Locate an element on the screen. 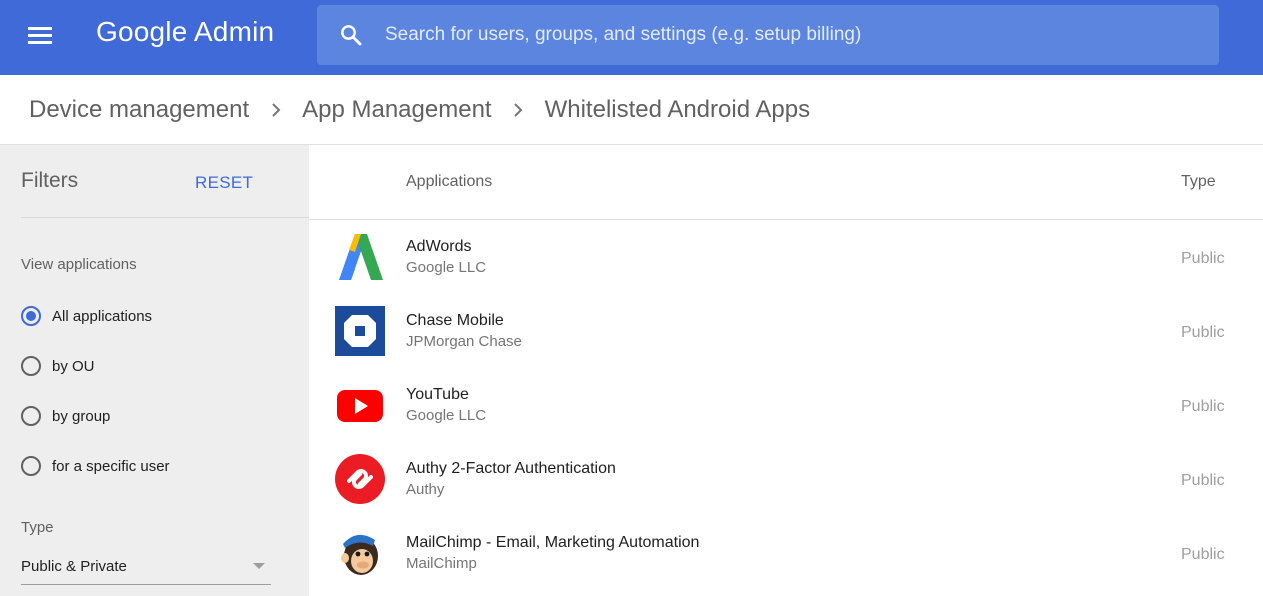 This screenshot has height=596, width=1263. radio-label: All applications is located at coordinates (102, 316).